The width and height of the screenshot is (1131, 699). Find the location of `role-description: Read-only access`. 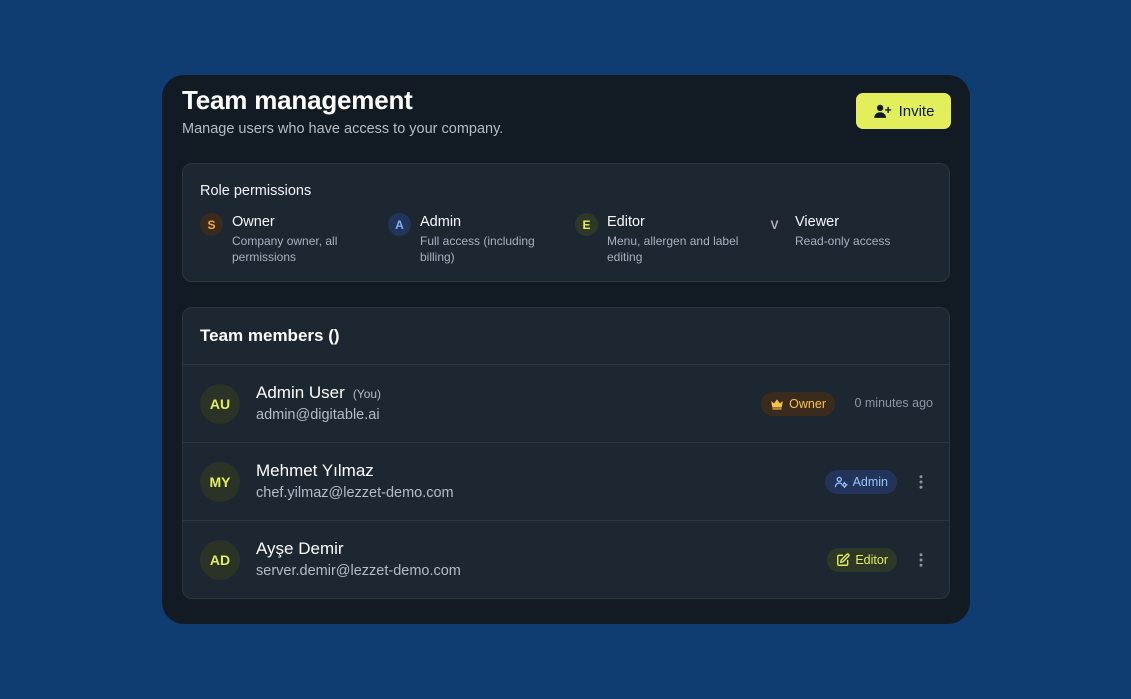

role-description: Read-only access is located at coordinates (843, 241).